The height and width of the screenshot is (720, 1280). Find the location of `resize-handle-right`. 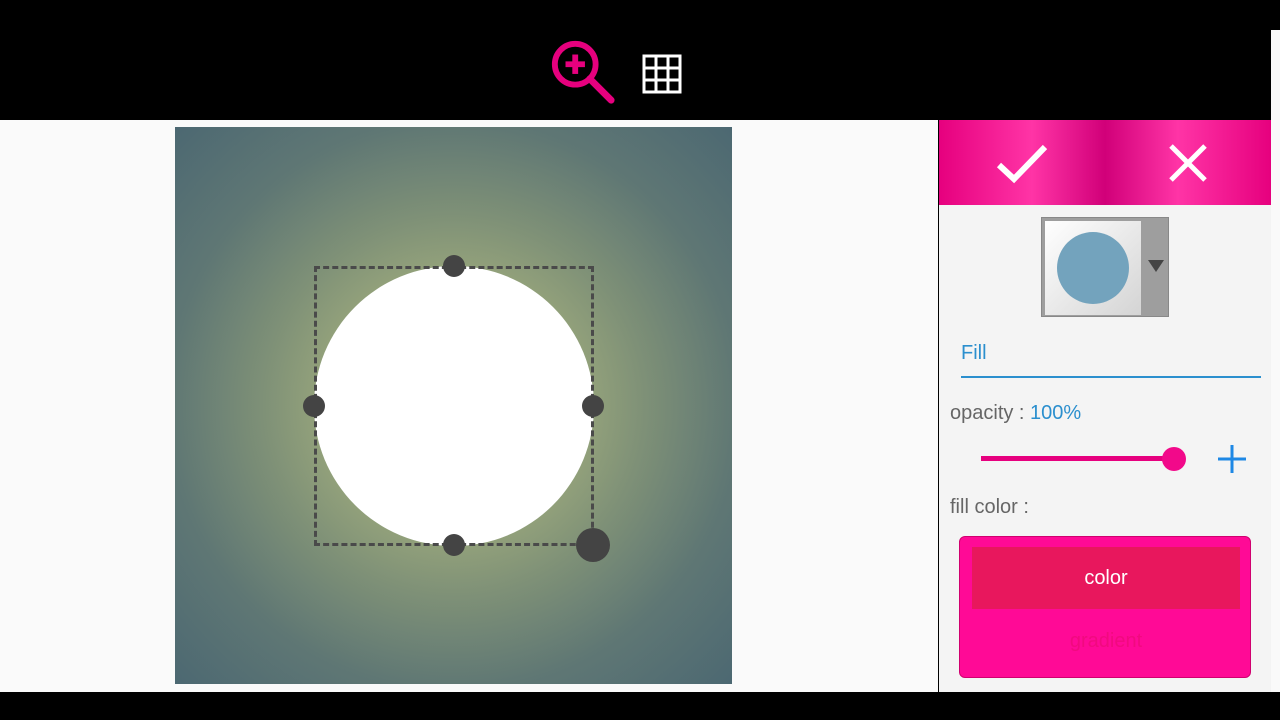

resize-handle-right is located at coordinates (593, 406).